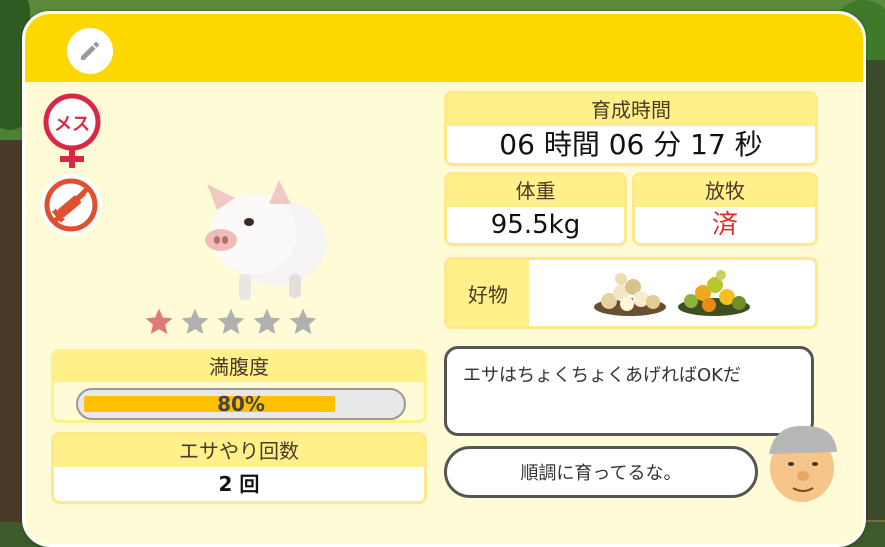 The width and height of the screenshot is (885, 547). I want to click on comment-speech-bubble: 順調に育ってるな。, so click(601, 472).